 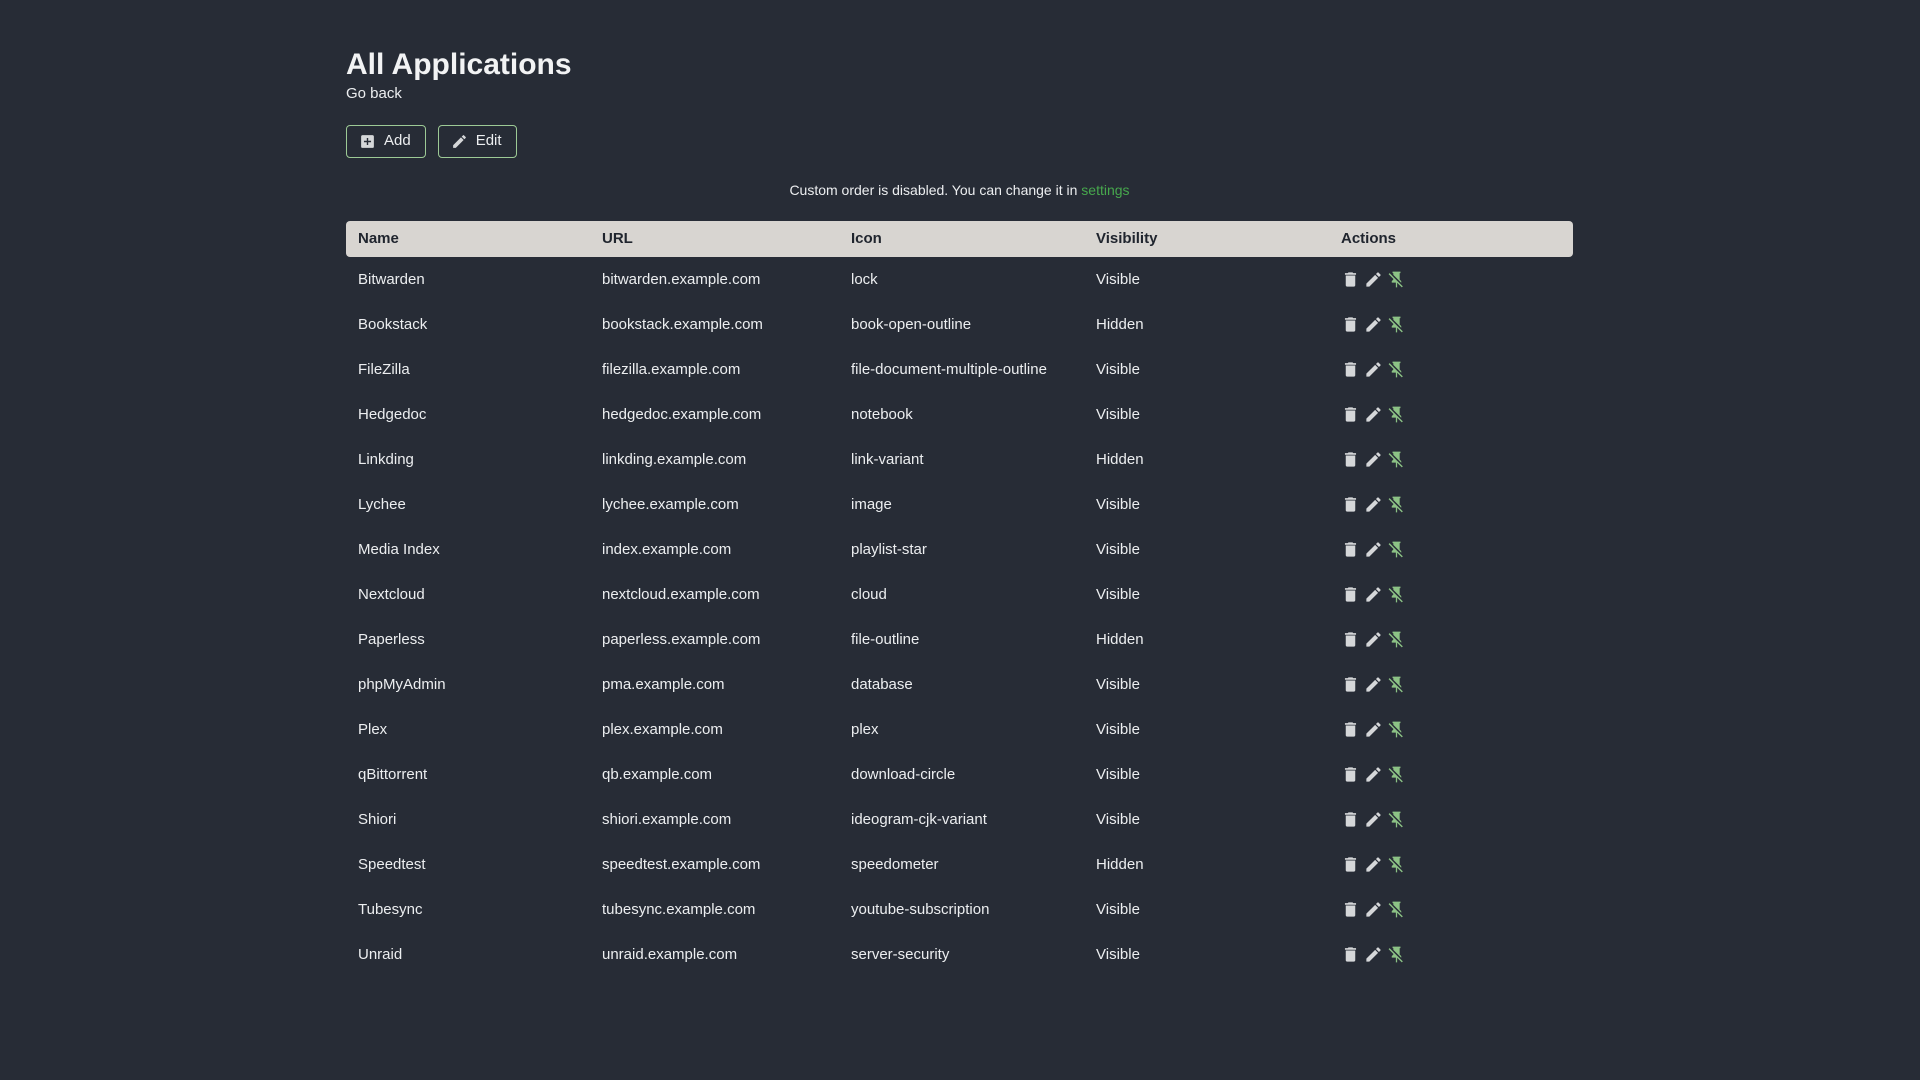 I want to click on app-name: phpMyAdmin, so click(x=402, y=684).